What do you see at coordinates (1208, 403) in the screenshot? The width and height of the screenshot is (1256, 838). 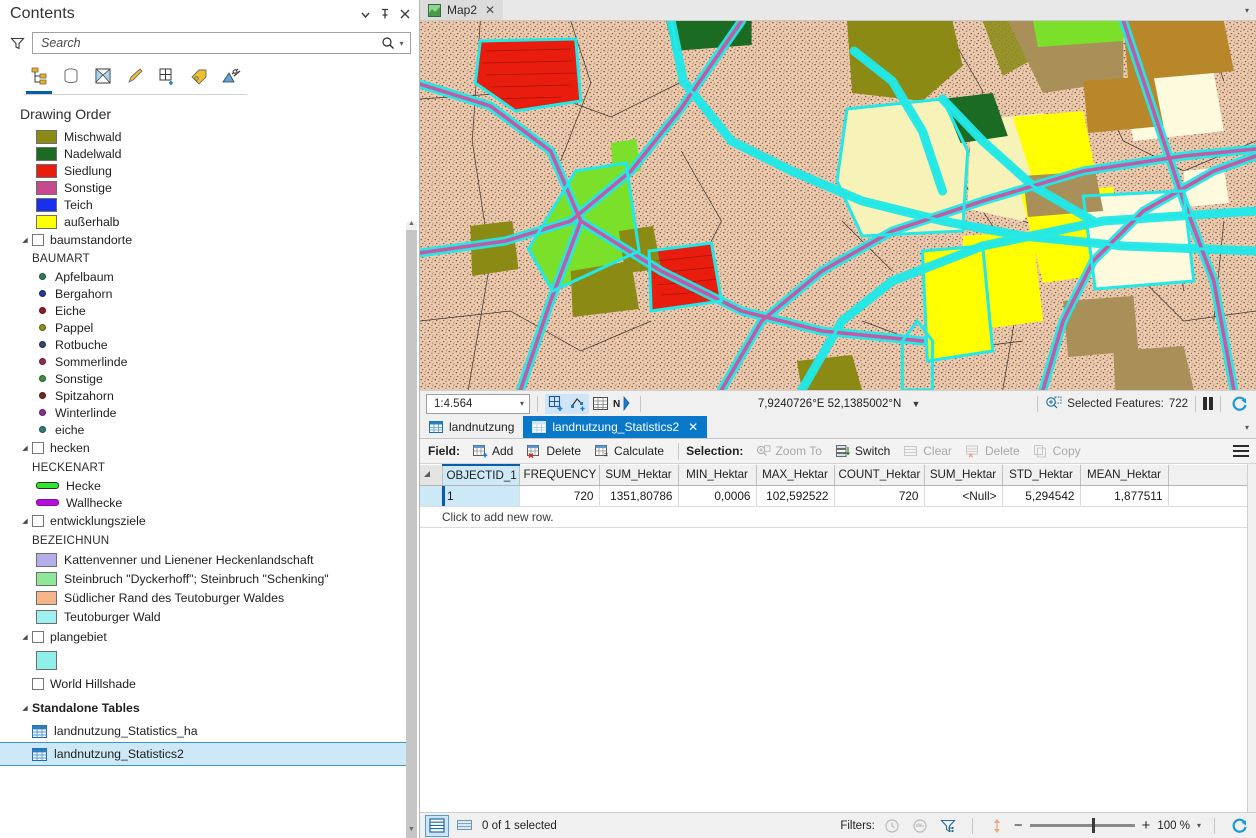 I see `pause-drawing-icon` at bounding box center [1208, 403].